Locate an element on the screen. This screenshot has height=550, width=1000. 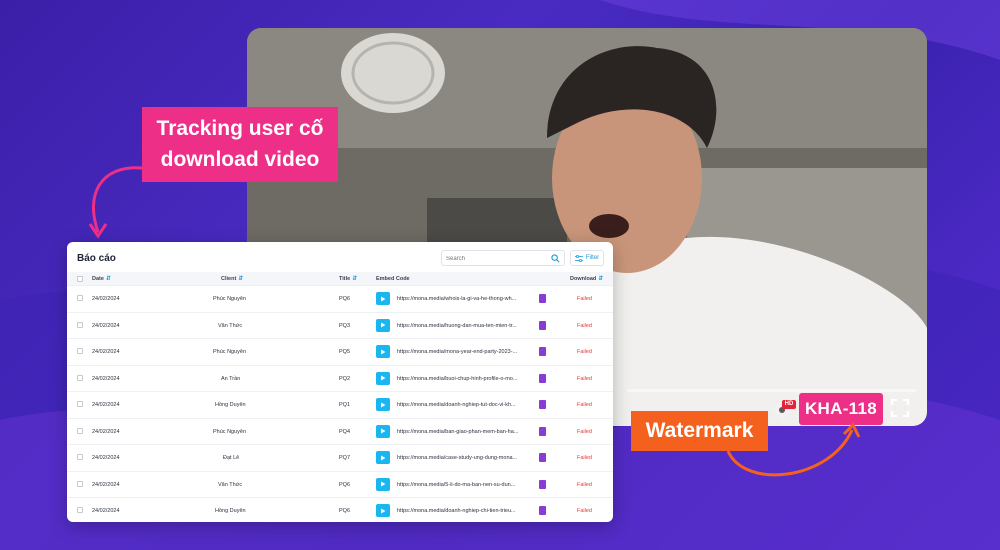
column-download: Download ⇵ is located at coordinates (586, 279).